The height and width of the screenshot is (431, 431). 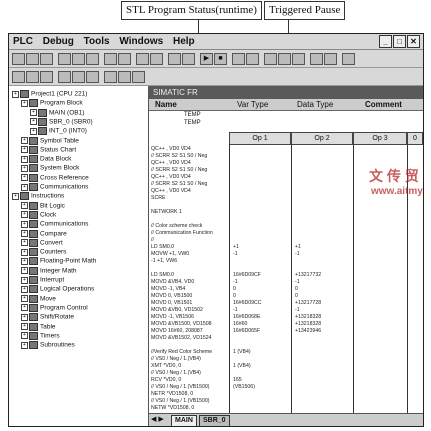 What do you see at coordinates (92, 77) in the screenshot?
I see `box-icon` at bounding box center [92, 77].